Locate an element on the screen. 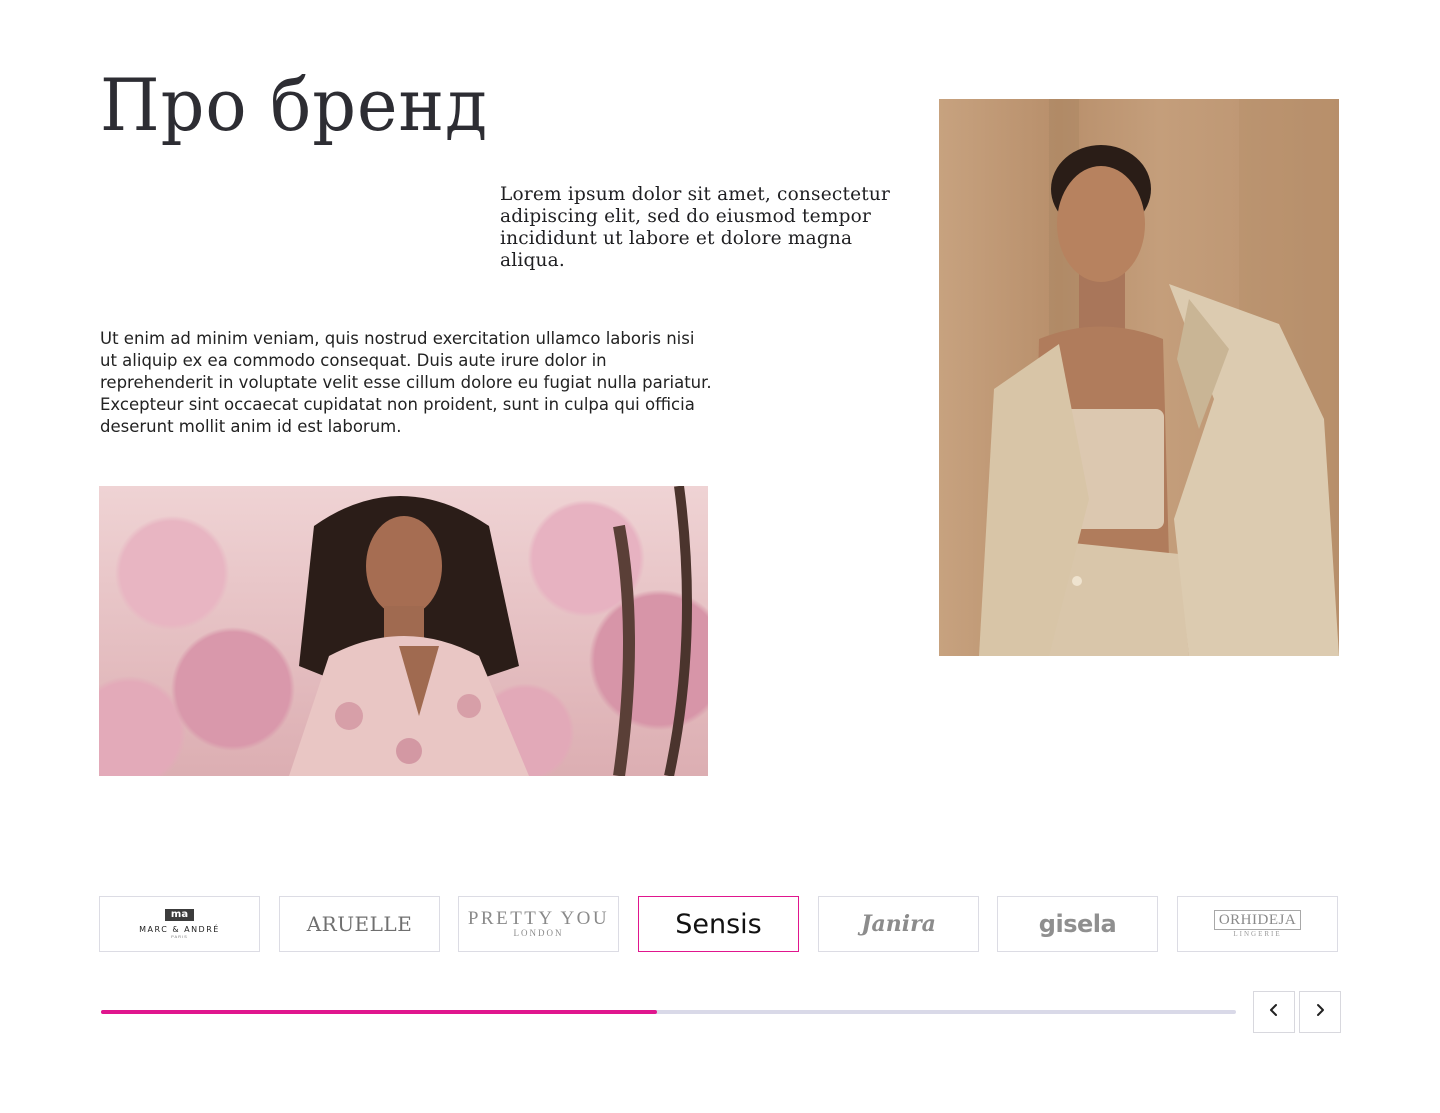 The image size is (1440, 1113). brand-photo-blossoms is located at coordinates (403, 631).